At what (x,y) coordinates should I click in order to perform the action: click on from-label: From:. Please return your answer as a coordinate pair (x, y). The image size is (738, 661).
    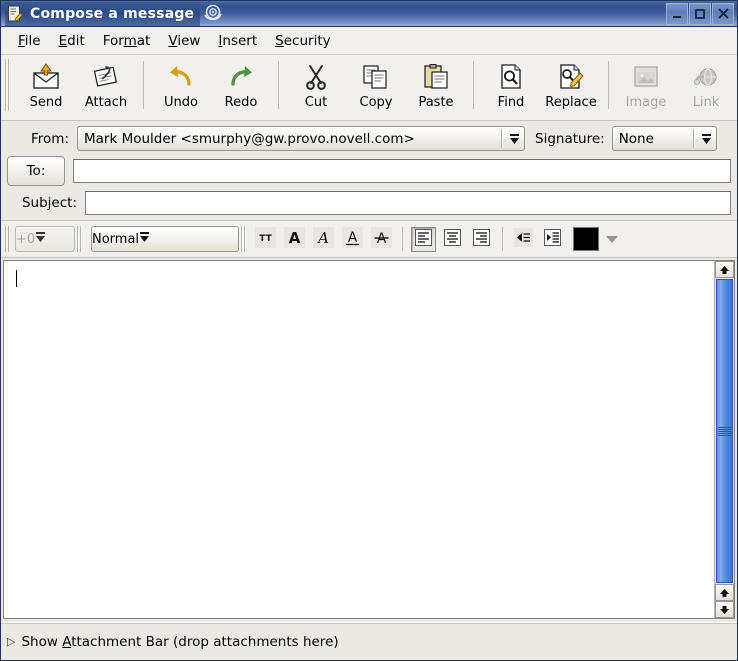
    Looking at the image, I should click on (50, 138).